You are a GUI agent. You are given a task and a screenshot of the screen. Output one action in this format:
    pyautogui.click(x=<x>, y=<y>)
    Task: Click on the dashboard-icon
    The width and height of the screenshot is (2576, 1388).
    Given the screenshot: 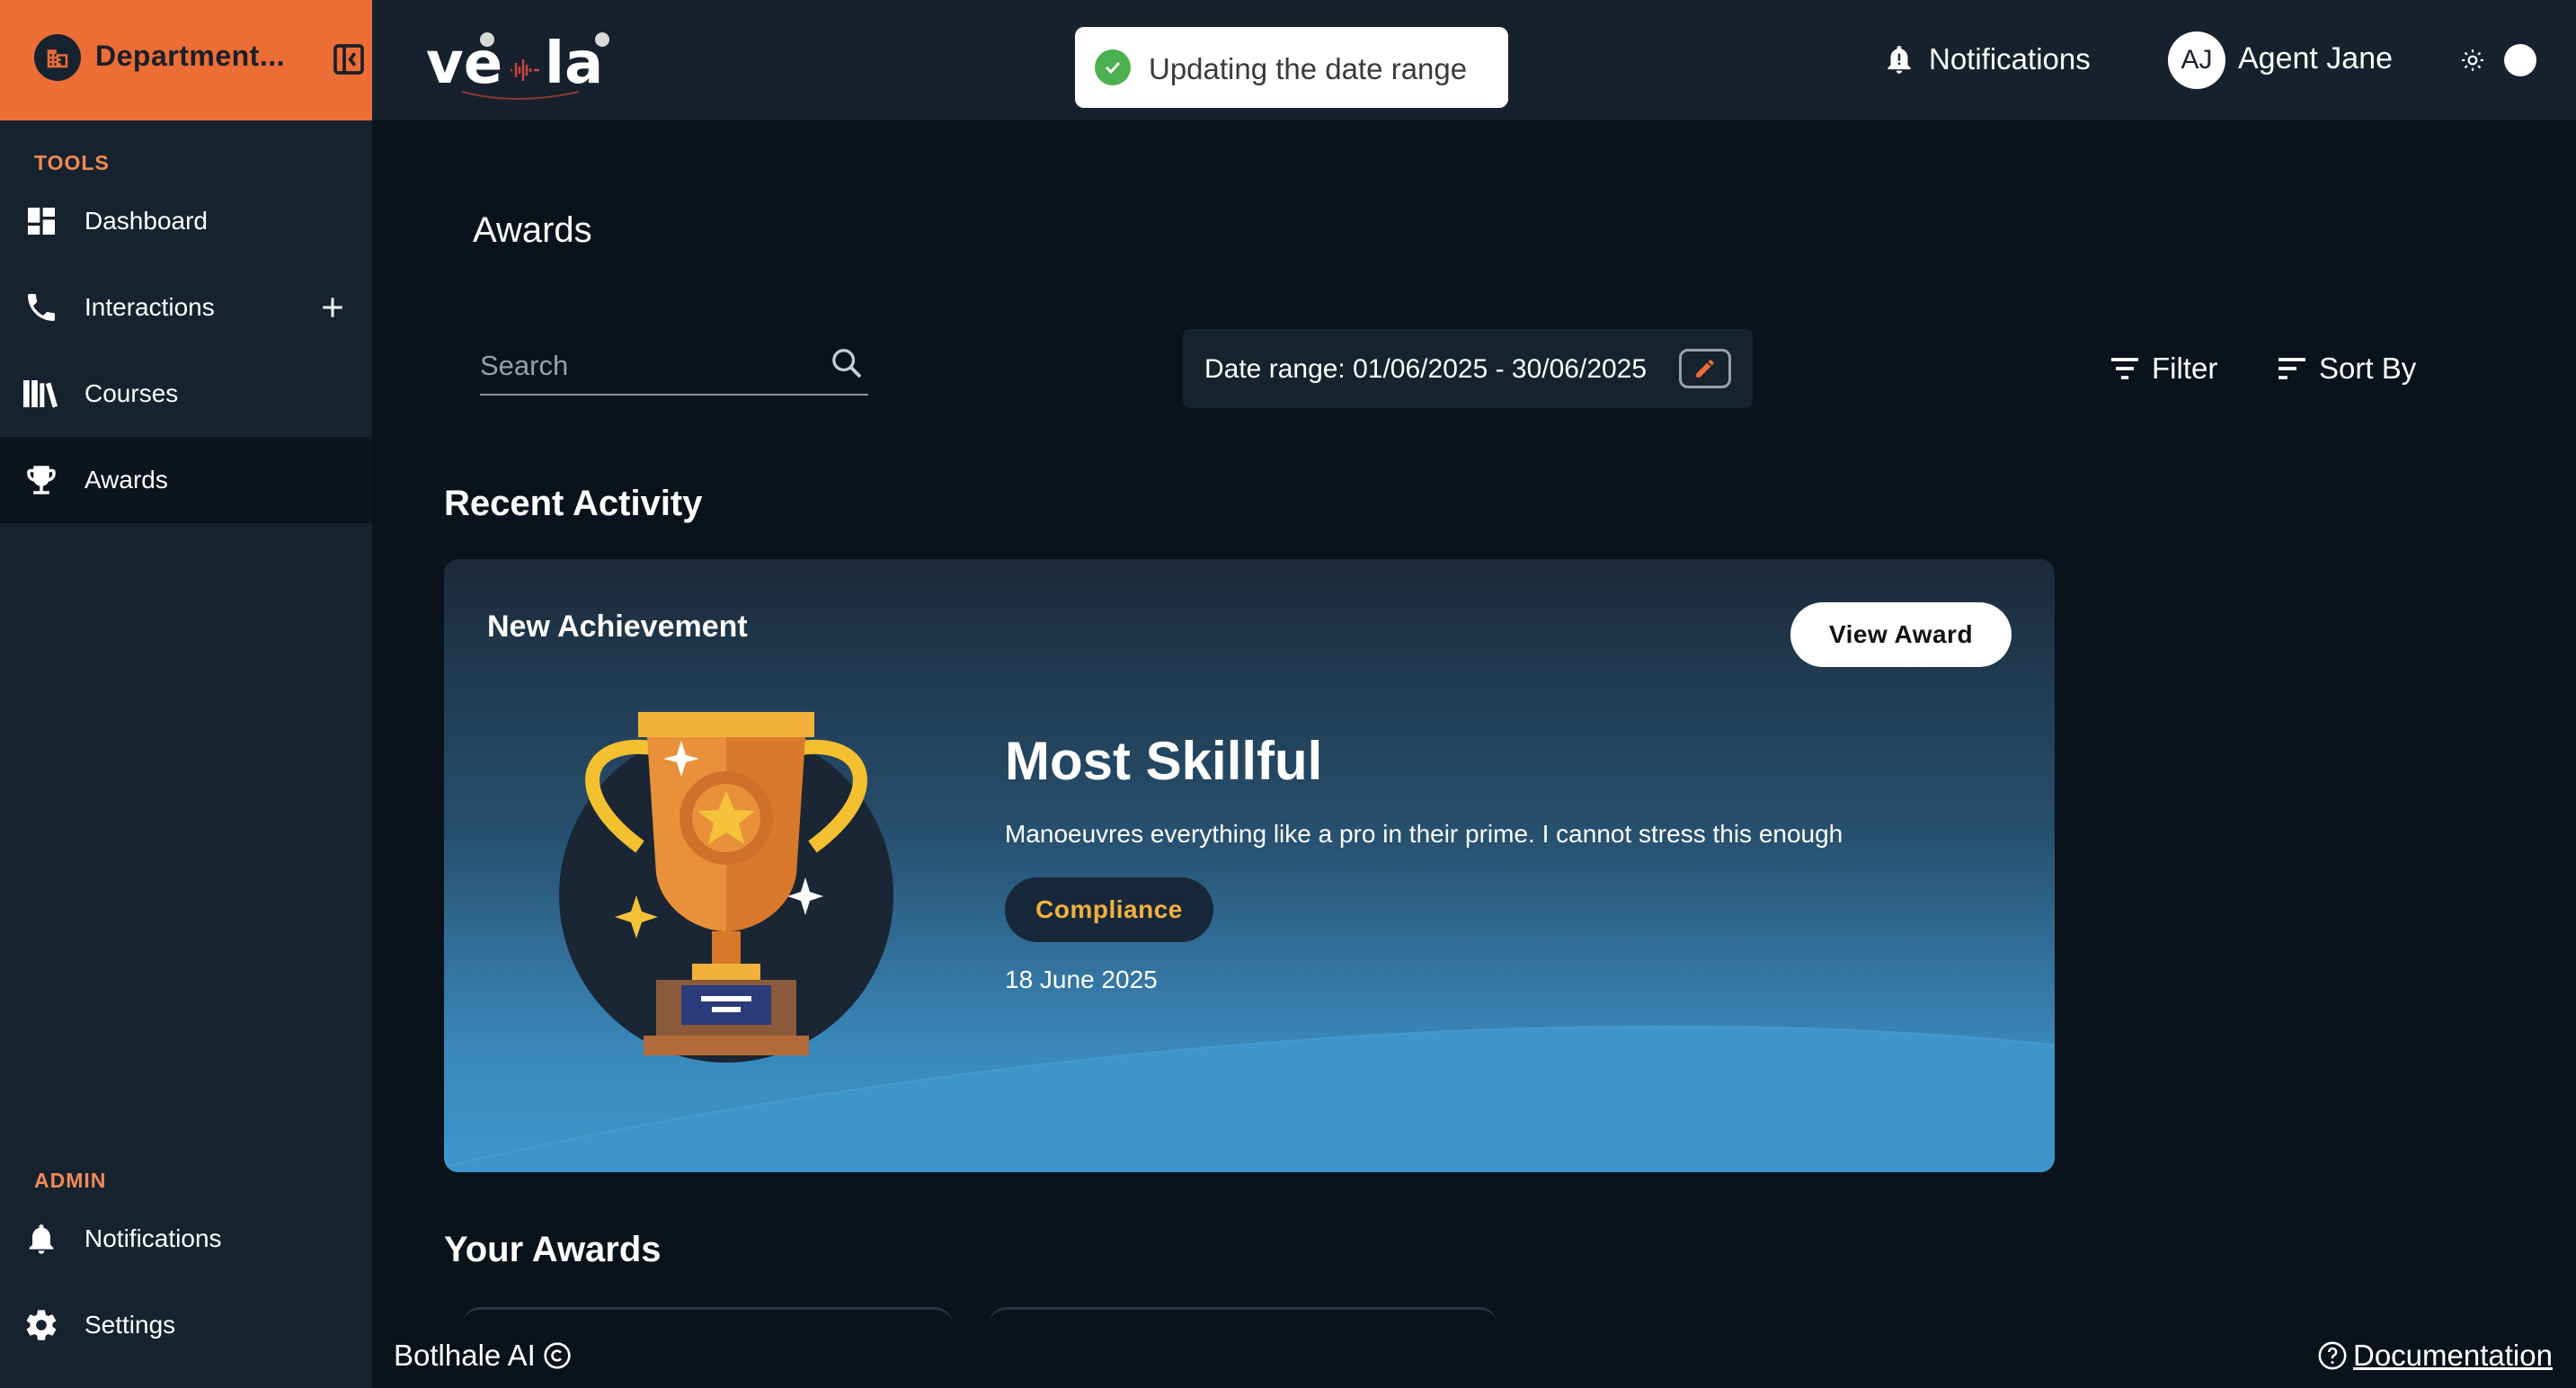 What is the action you would take?
    pyautogui.click(x=41, y=221)
    